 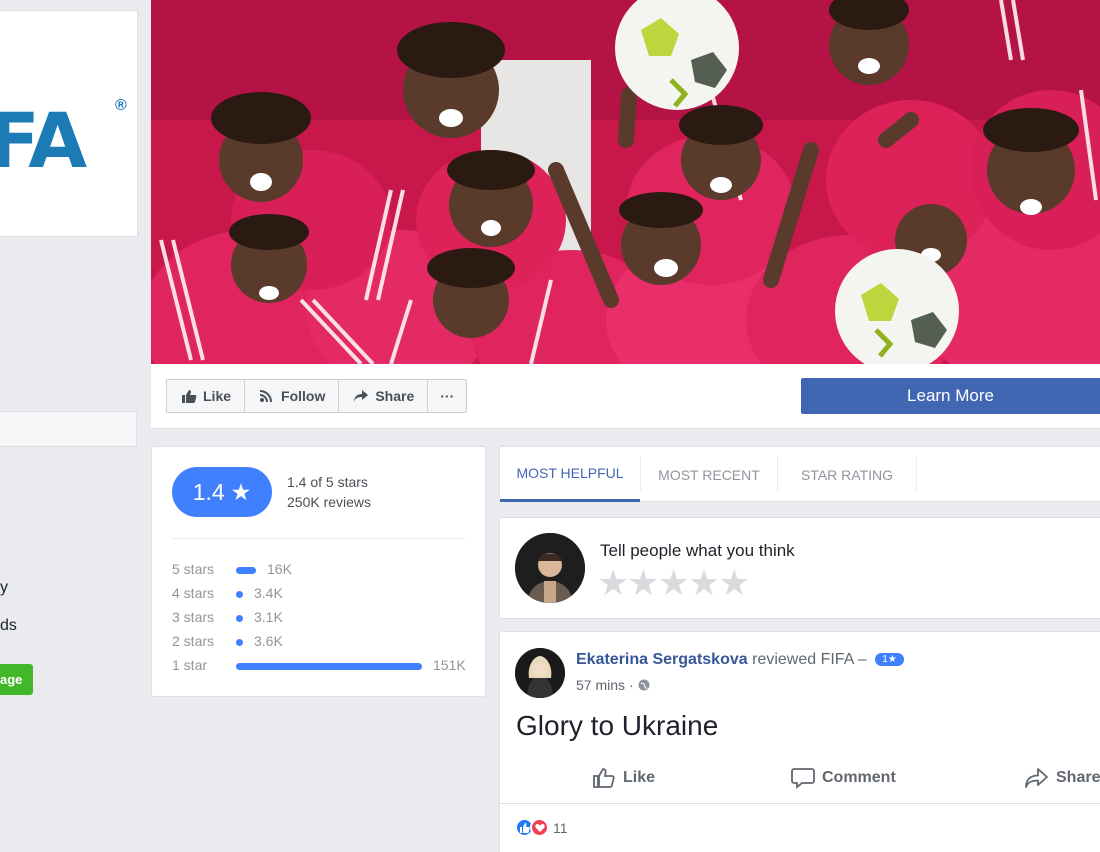 I want to click on review-count: 250K reviews, so click(x=329, y=502).